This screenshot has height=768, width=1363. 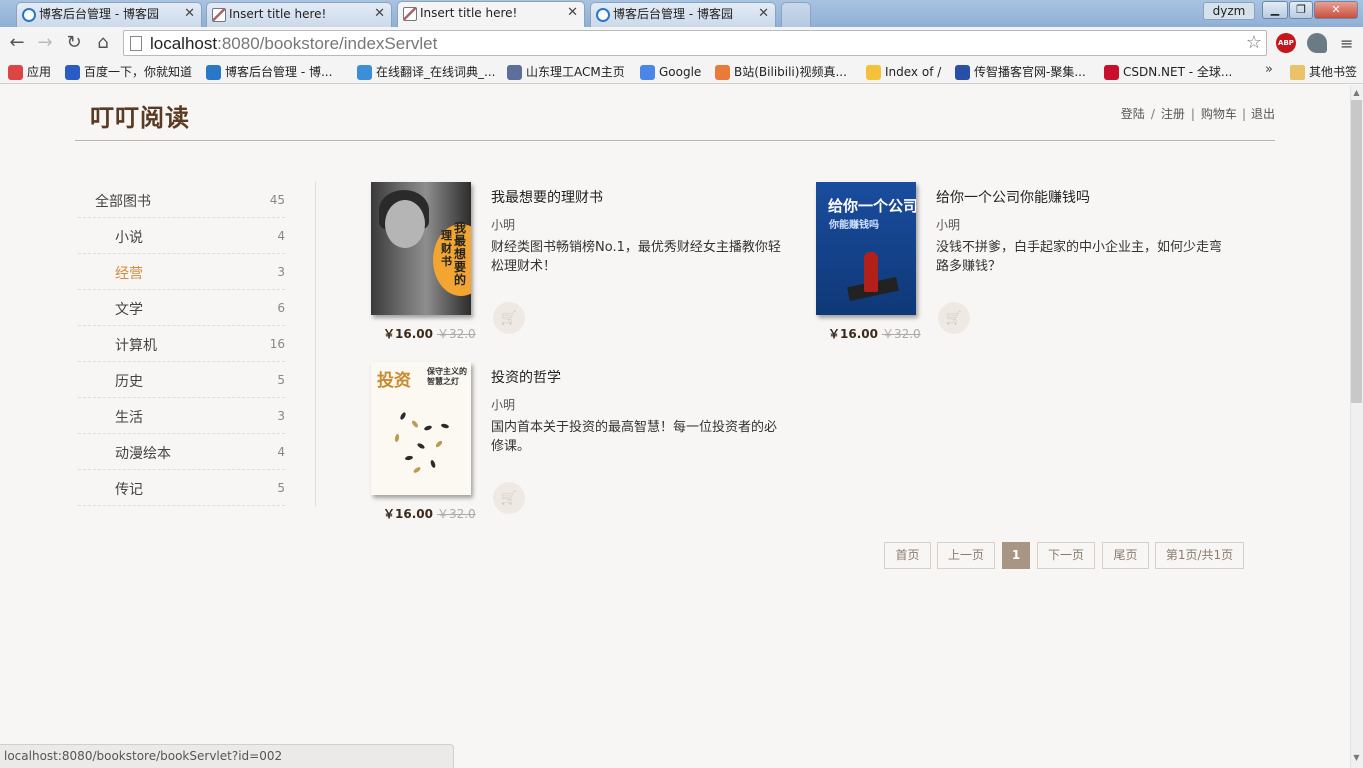 What do you see at coordinates (281, 488) in the screenshot?
I see `category-count: 5` at bounding box center [281, 488].